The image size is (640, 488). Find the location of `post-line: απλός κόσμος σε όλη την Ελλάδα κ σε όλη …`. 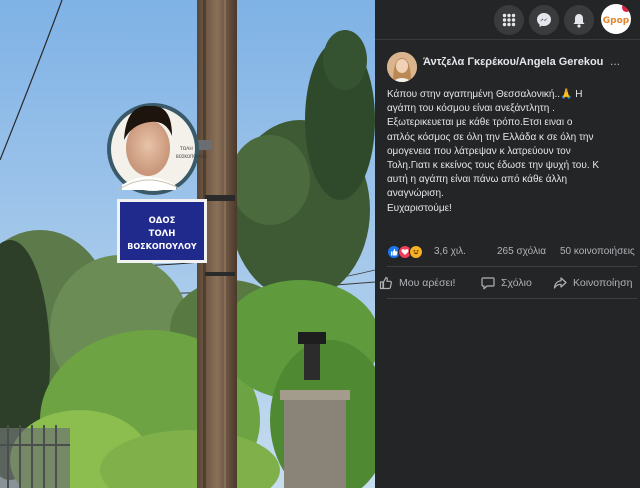

post-line: απλός κόσμος σε όλη την Ελλάδα κ σε όλη … is located at coordinates (490, 137).